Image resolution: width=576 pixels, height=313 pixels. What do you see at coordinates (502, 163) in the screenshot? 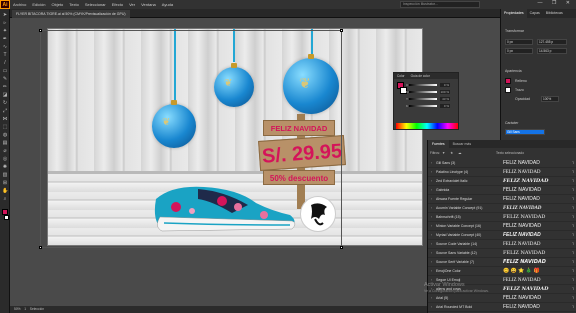
I see `font-list-item: › Gill Sans (3) FELIZ NAVIDAD Ꞁ` at bounding box center [502, 163].